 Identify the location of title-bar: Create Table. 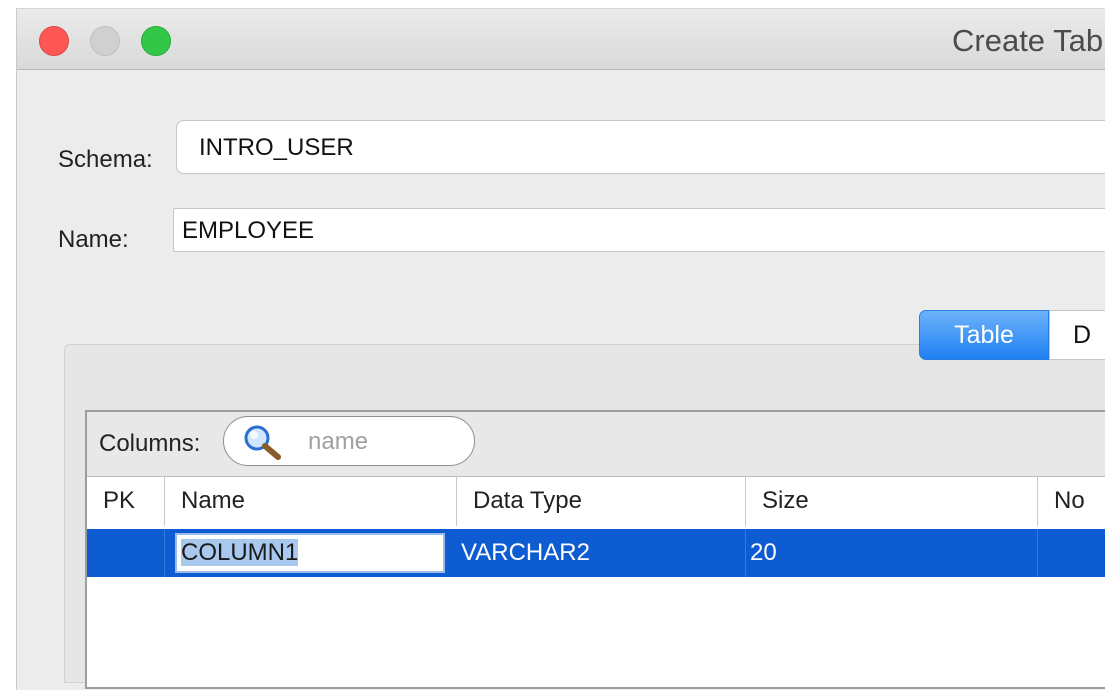
(561, 39).